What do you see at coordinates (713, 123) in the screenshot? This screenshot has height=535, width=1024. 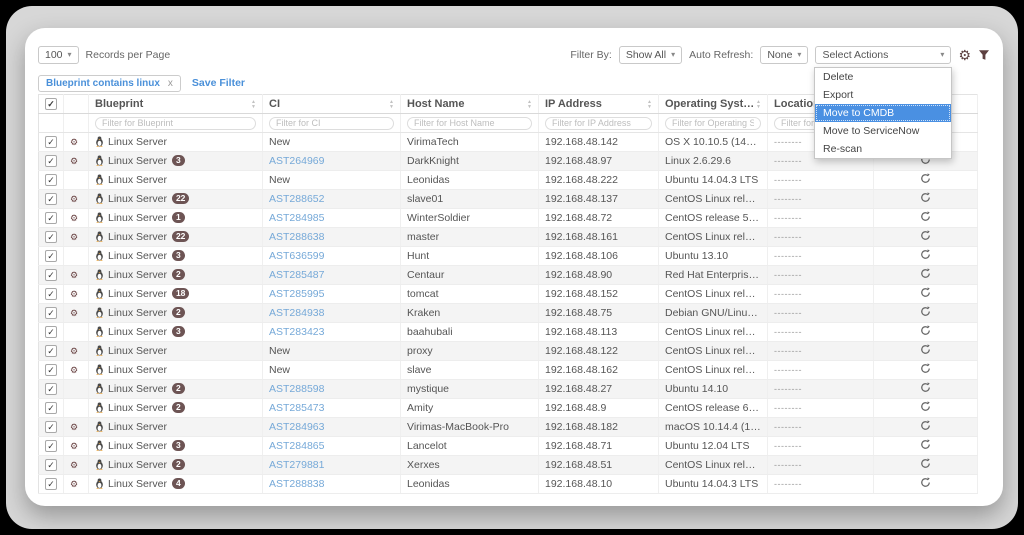 I see `filter-input-operating-system` at bounding box center [713, 123].